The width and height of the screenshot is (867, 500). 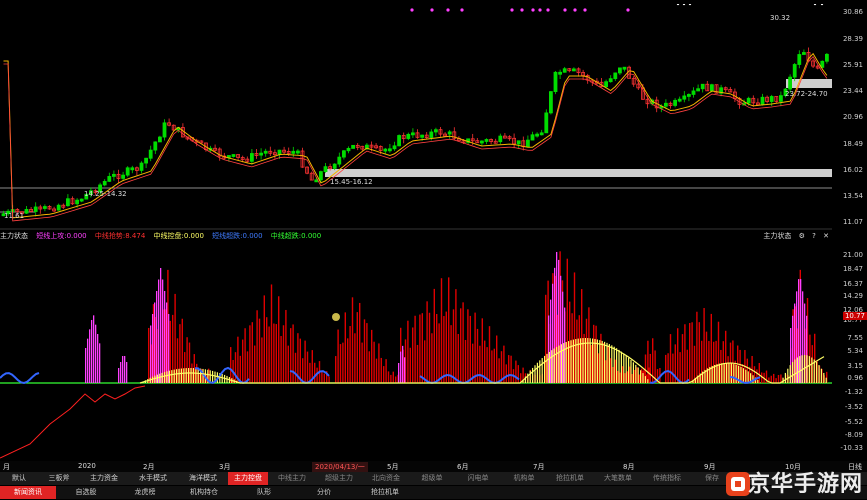 I want to click on tab-9: 北向资金, so click(x=386, y=478).